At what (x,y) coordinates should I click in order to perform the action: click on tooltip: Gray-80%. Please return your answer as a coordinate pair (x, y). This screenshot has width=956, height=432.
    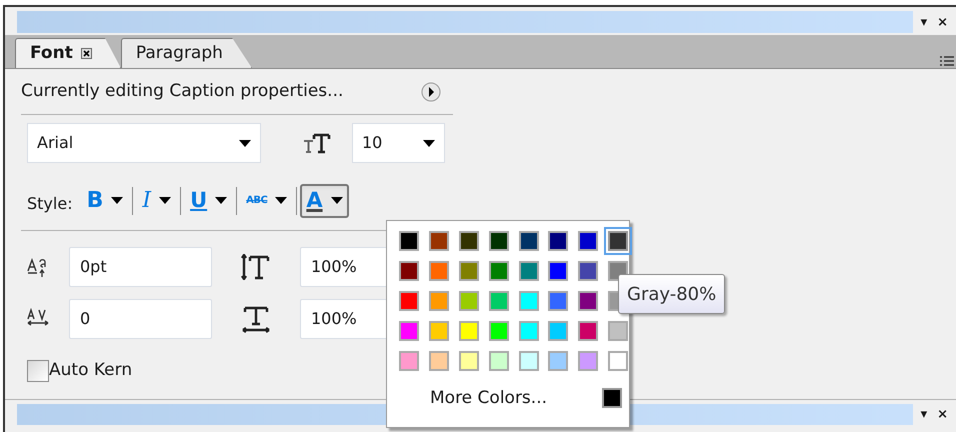
    Looking at the image, I should click on (672, 294).